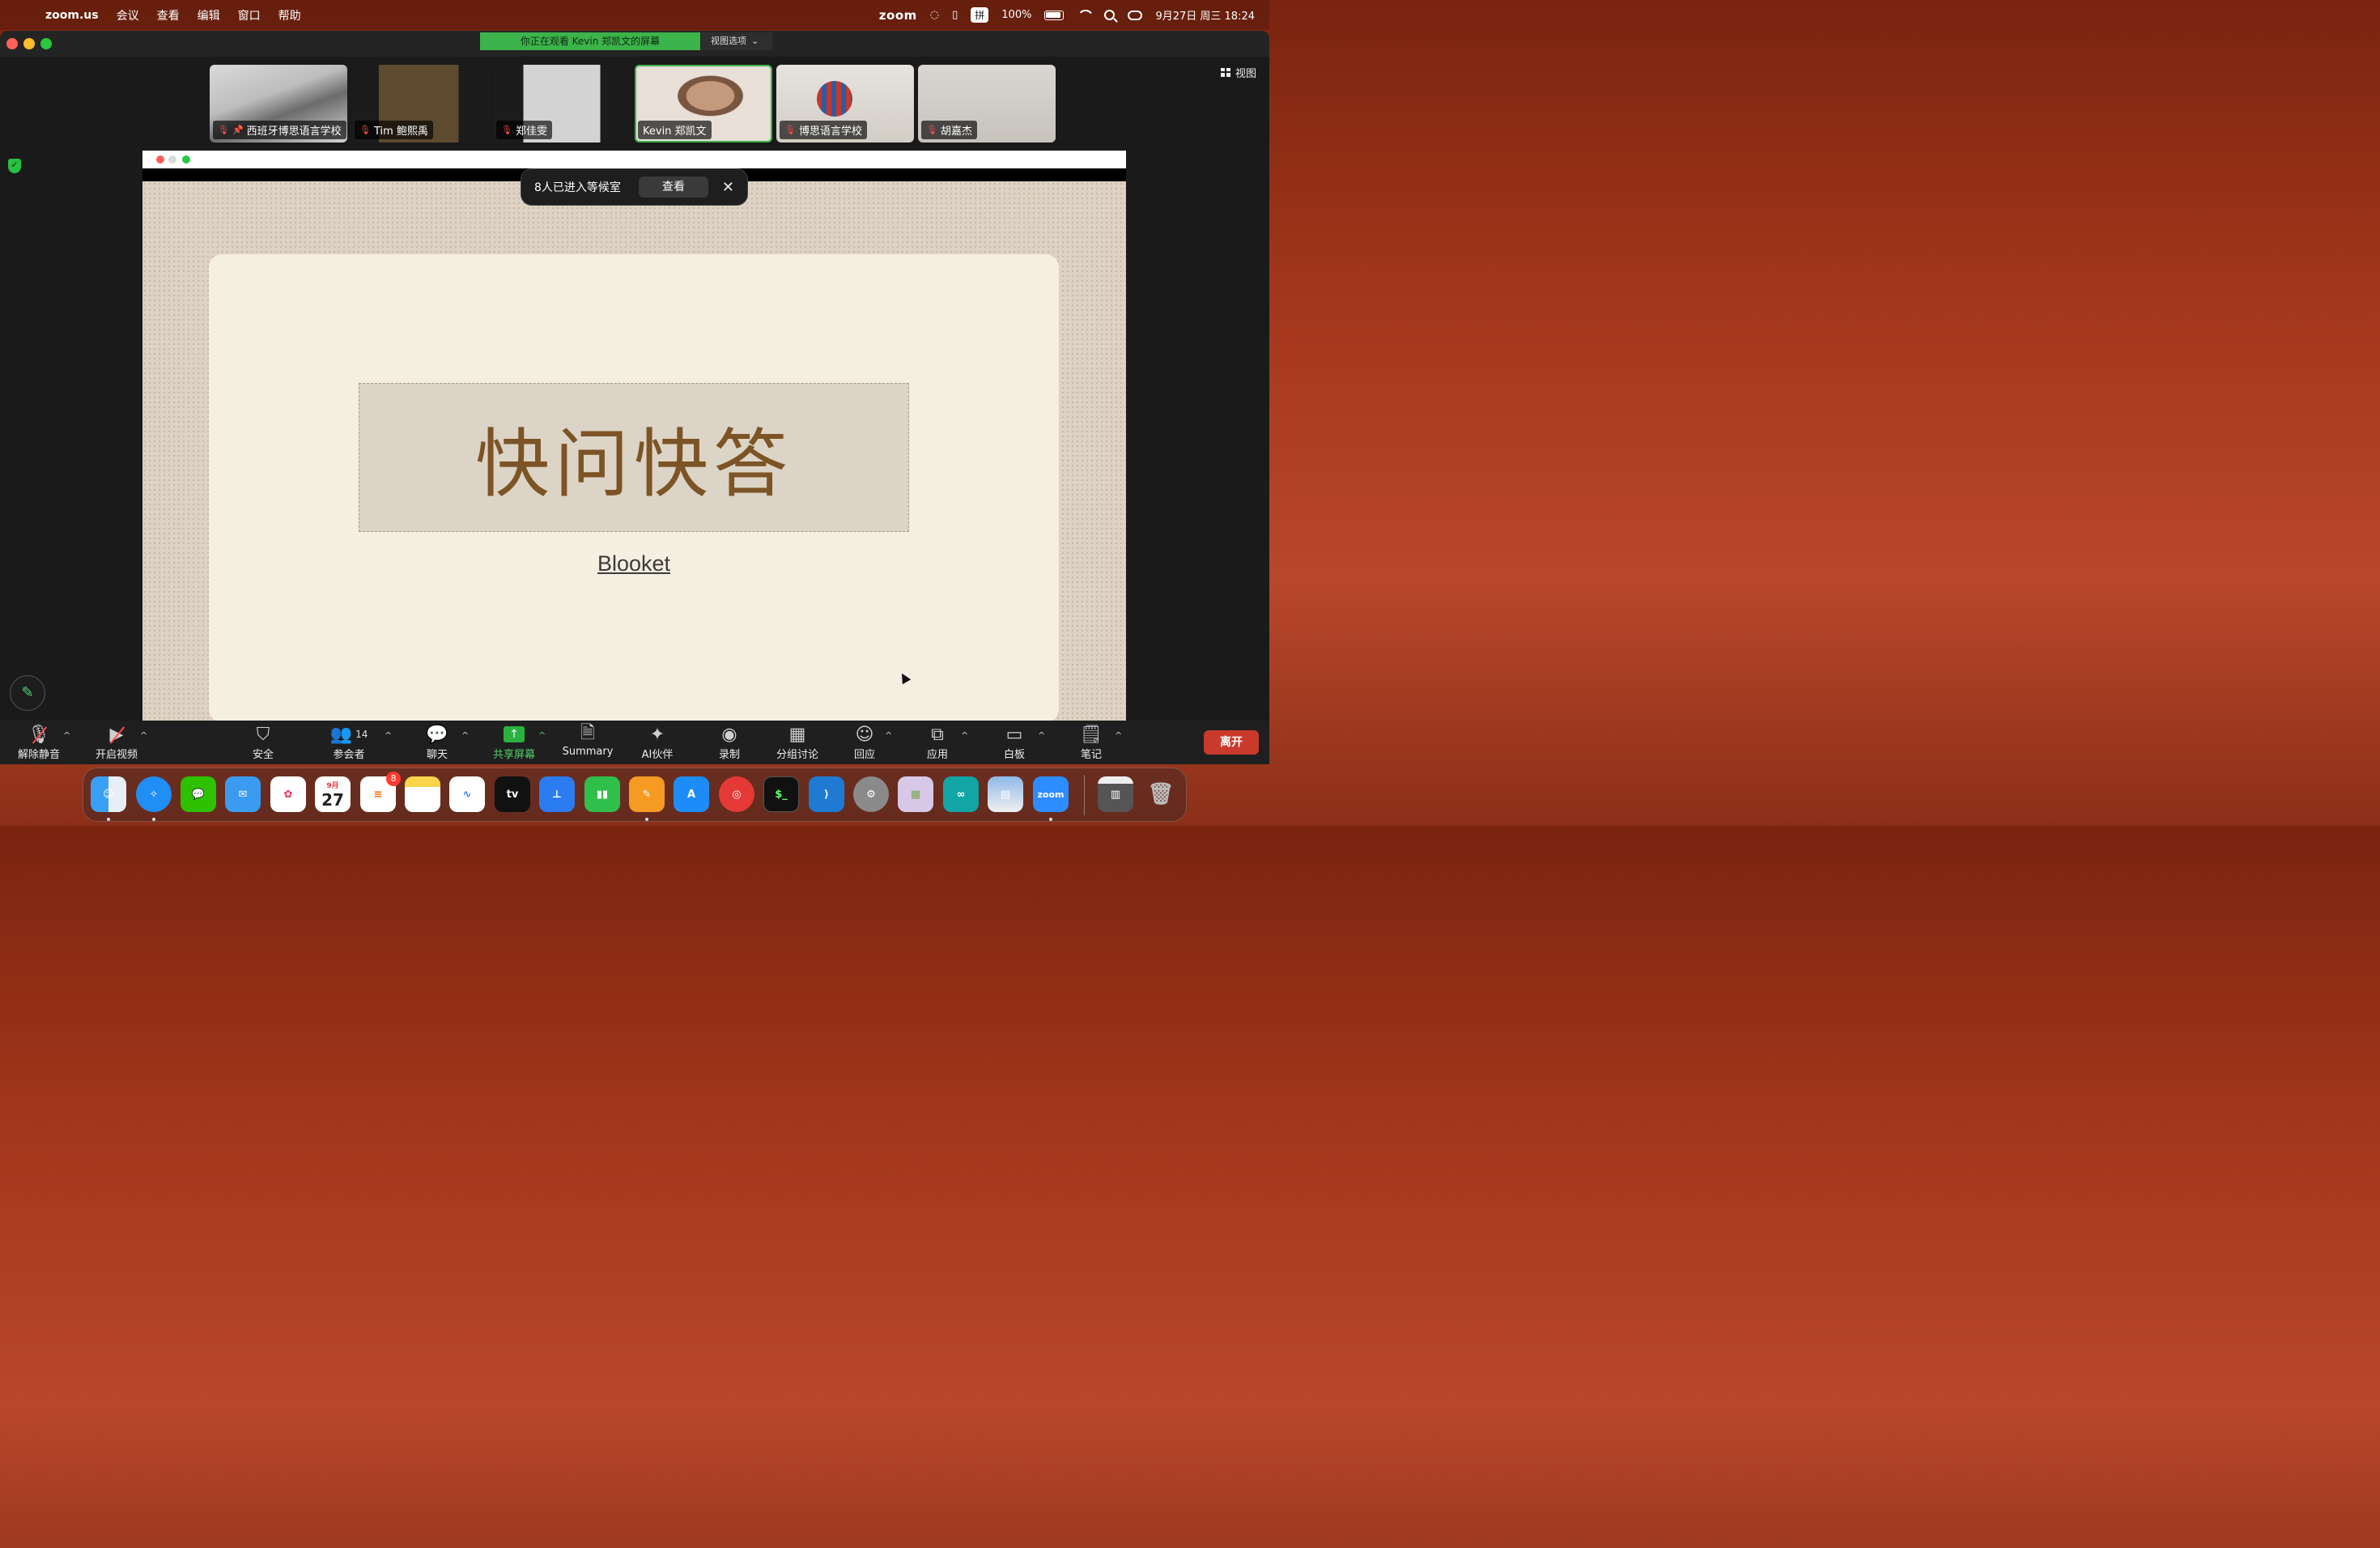 This screenshot has width=2380, height=1548. What do you see at coordinates (420, 104) in the screenshot?
I see `participant-tile: 🎙 Tim 鲍熙禹` at bounding box center [420, 104].